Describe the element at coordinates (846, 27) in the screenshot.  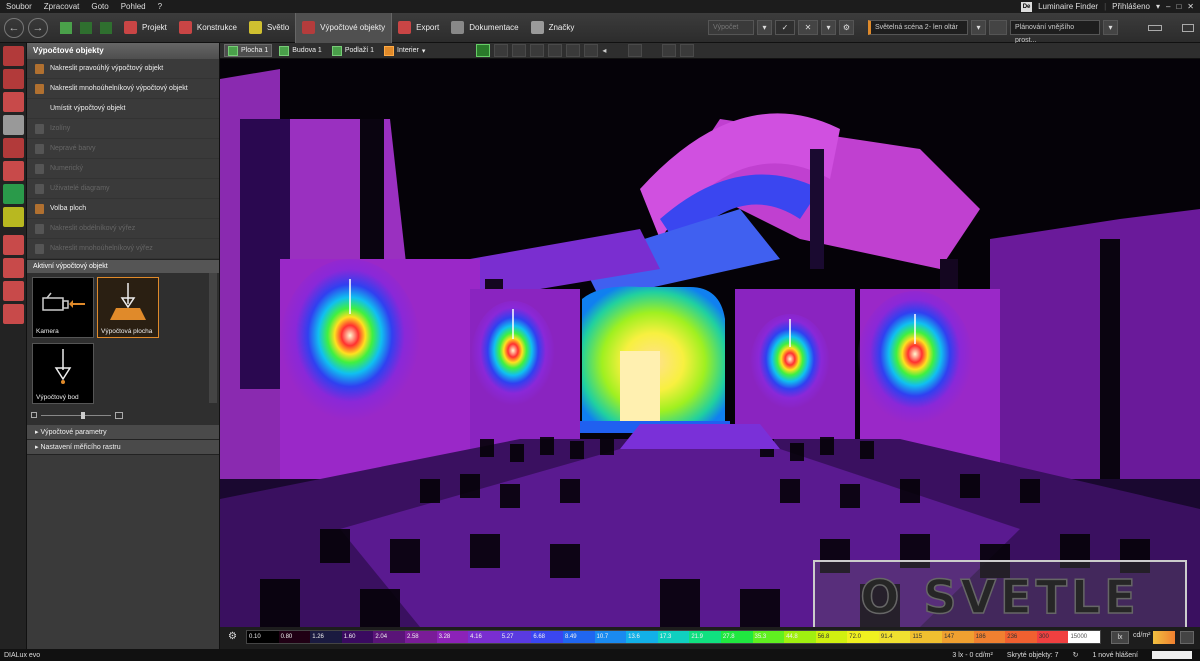
I see `settings-gear-icon: ⚙` at that location.